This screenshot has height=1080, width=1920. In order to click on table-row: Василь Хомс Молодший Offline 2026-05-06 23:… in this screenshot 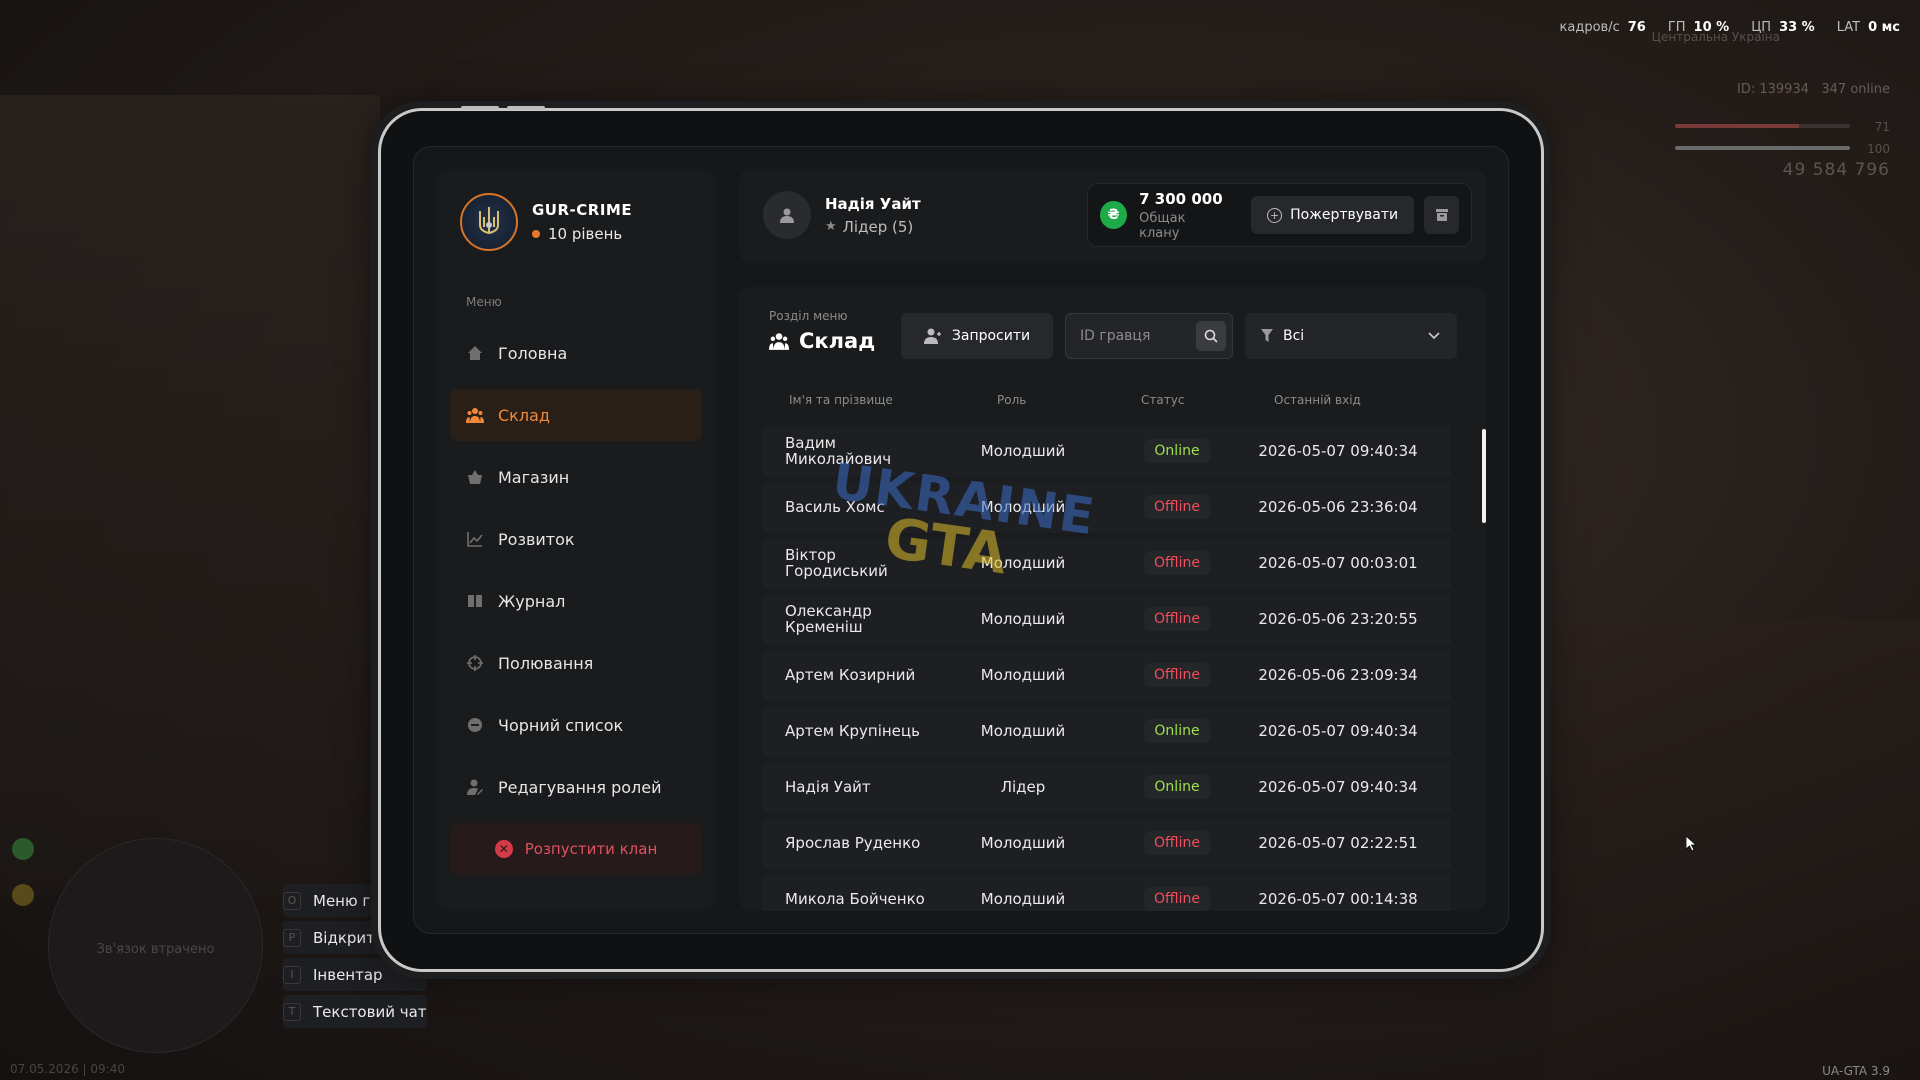, I will do `click(1107, 507)`.